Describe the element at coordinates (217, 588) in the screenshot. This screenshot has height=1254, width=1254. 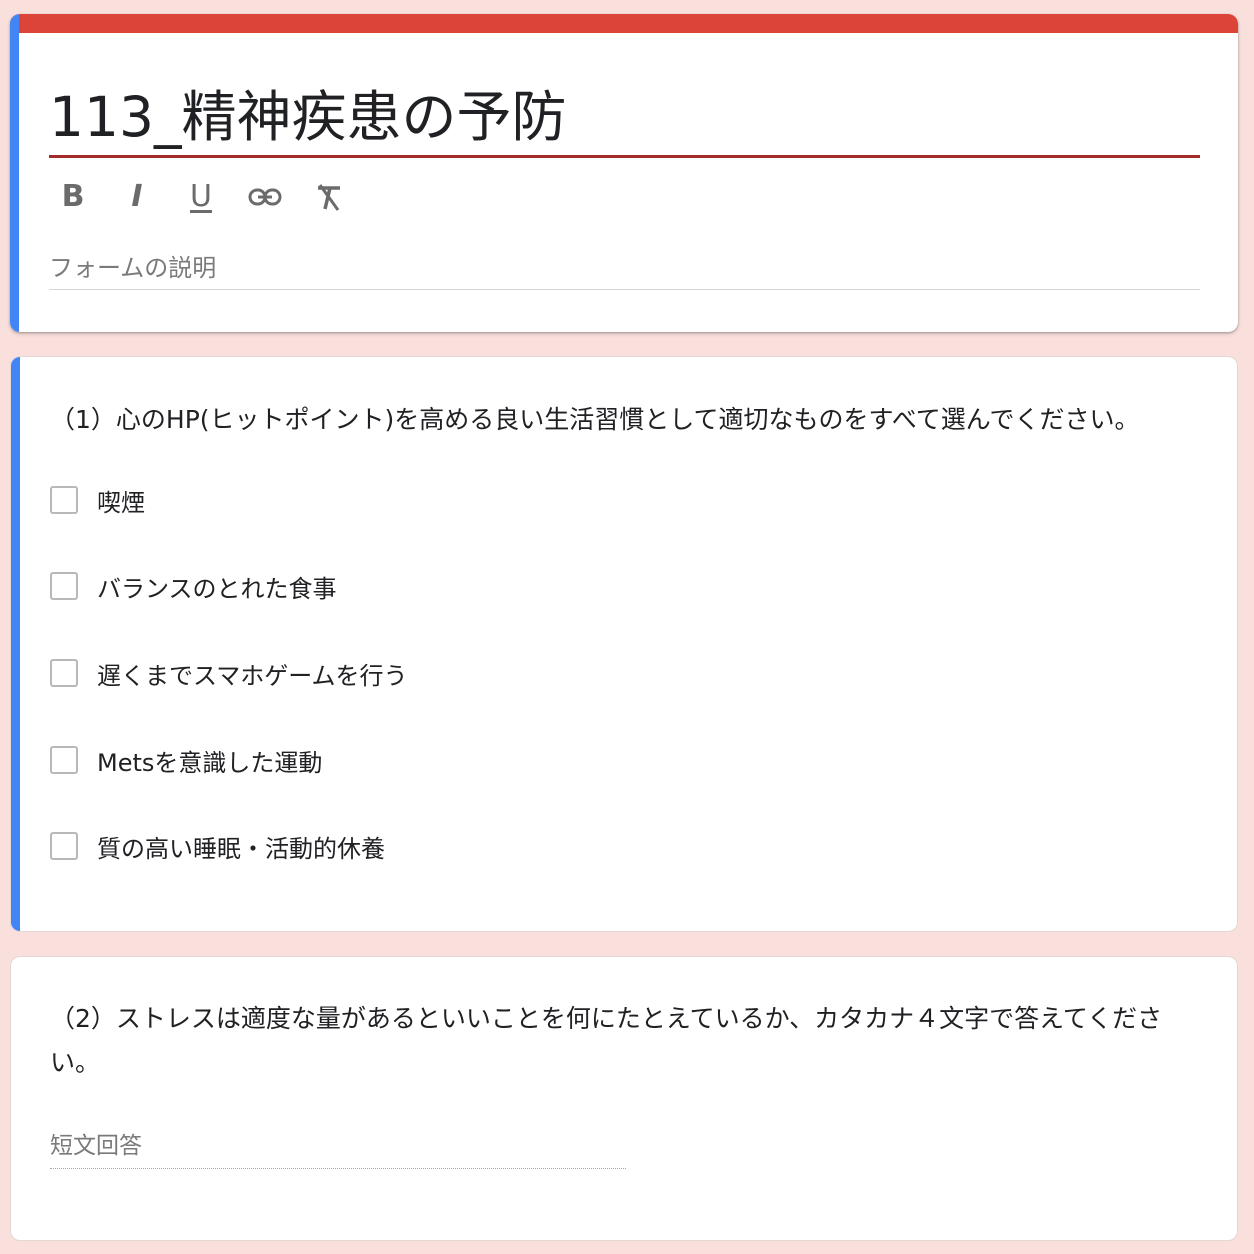
I see `option-label: バランスのとれた食事` at that location.